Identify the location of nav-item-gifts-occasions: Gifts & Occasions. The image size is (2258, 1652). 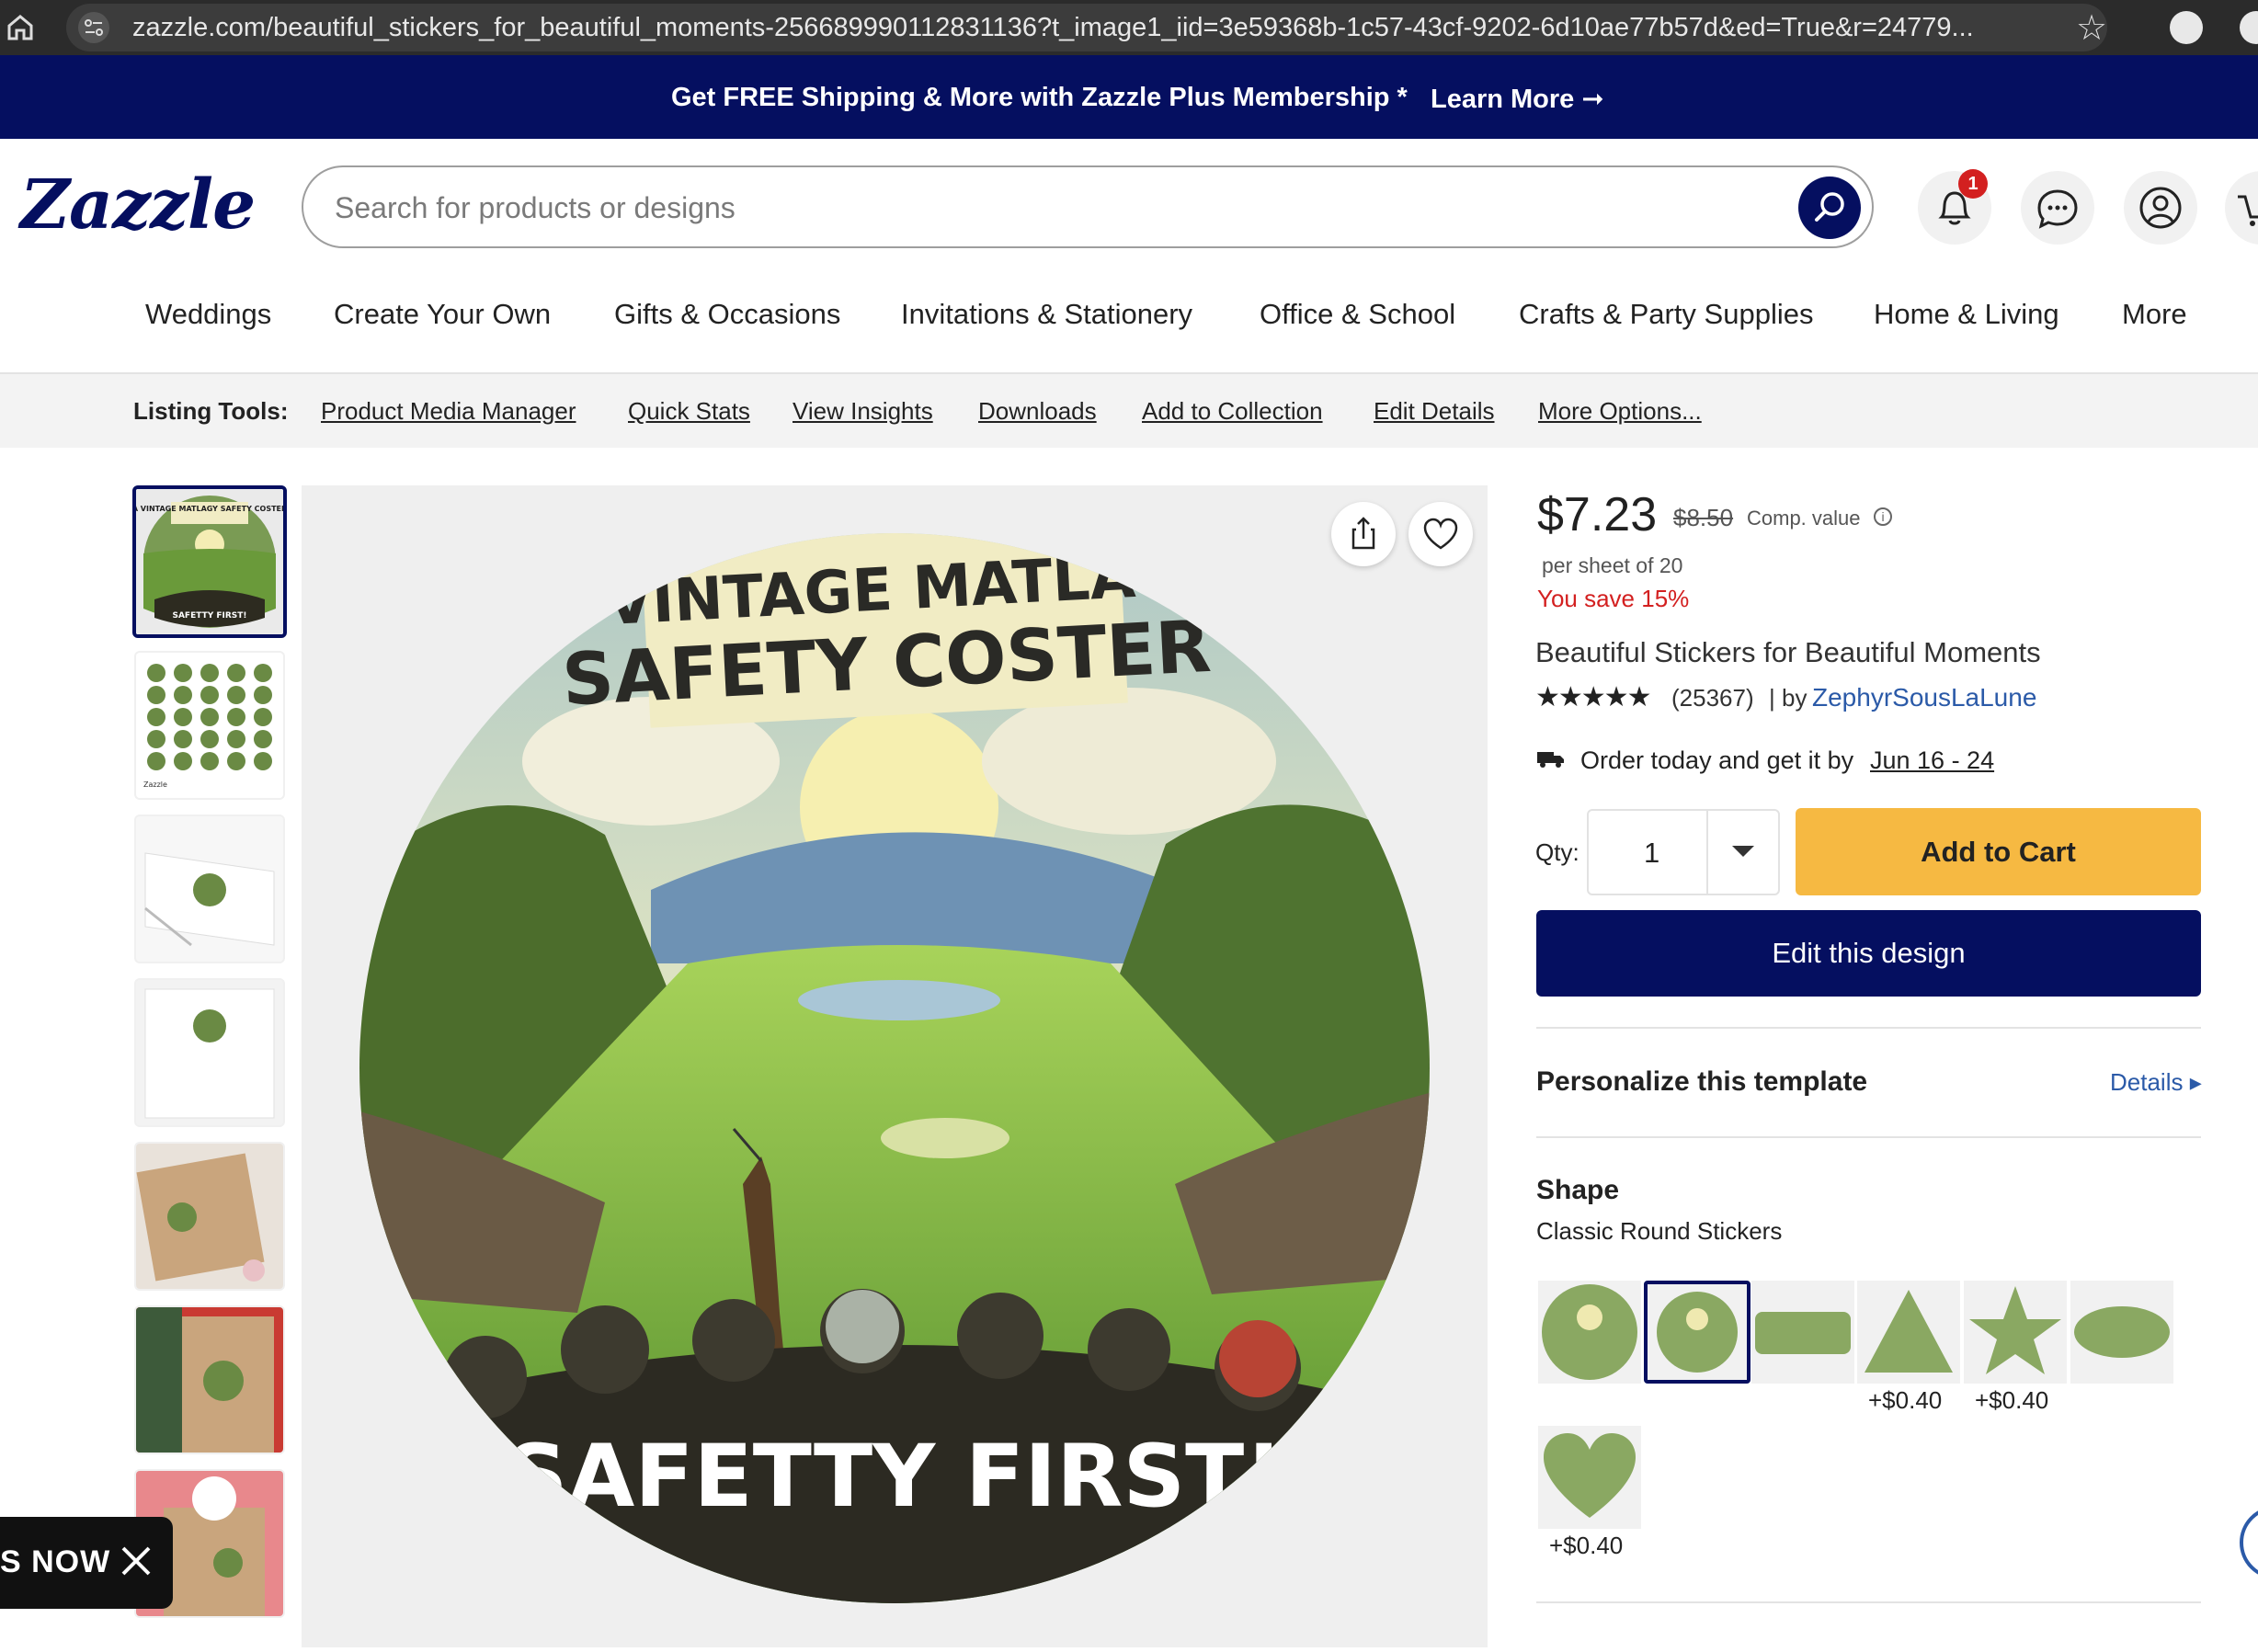
(727, 315).